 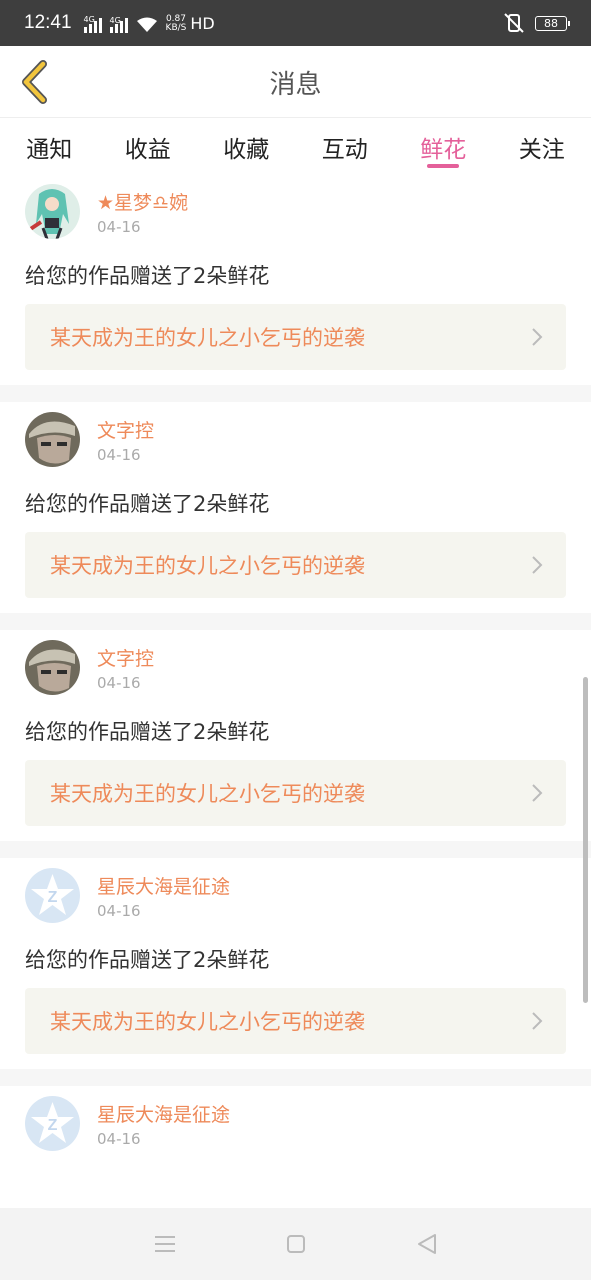 What do you see at coordinates (514, 23) in the screenshot?
I see `vibrate-icon` at bounding box center [514, 23].